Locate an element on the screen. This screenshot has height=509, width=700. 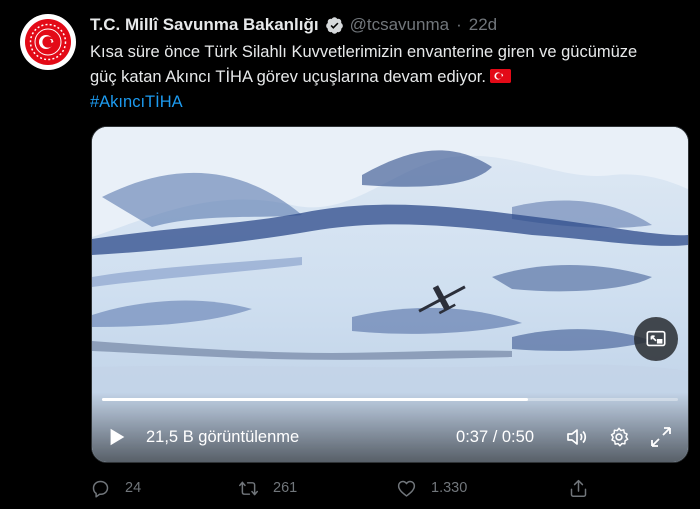
like-button: 1.330 is located at coordinates (431, 488).